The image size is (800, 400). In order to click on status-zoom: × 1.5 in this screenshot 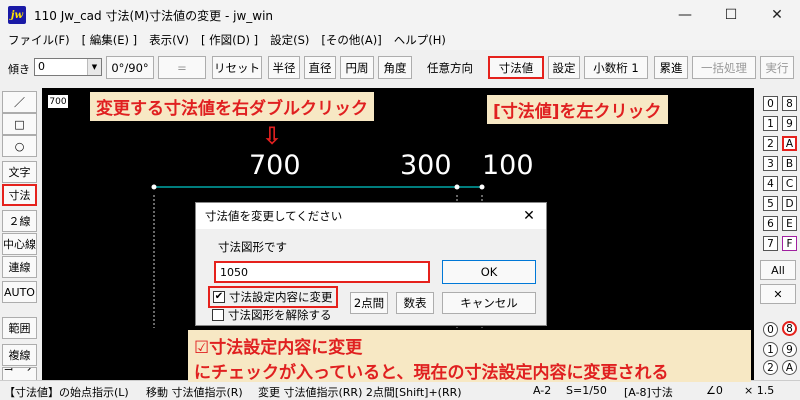, I will do `click(759, 390)`.